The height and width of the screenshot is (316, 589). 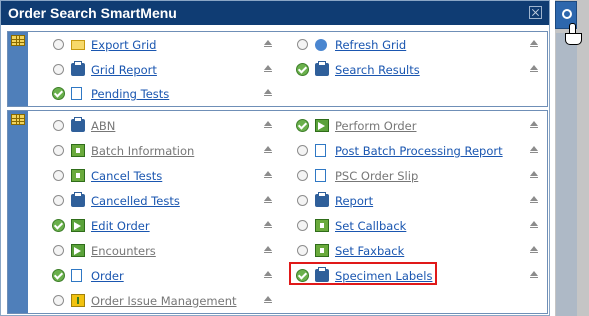 What do you see at coordinates (573, 34) in the screenshot?
I see `hand-cursor-icon` at bounding box center [573, 34].